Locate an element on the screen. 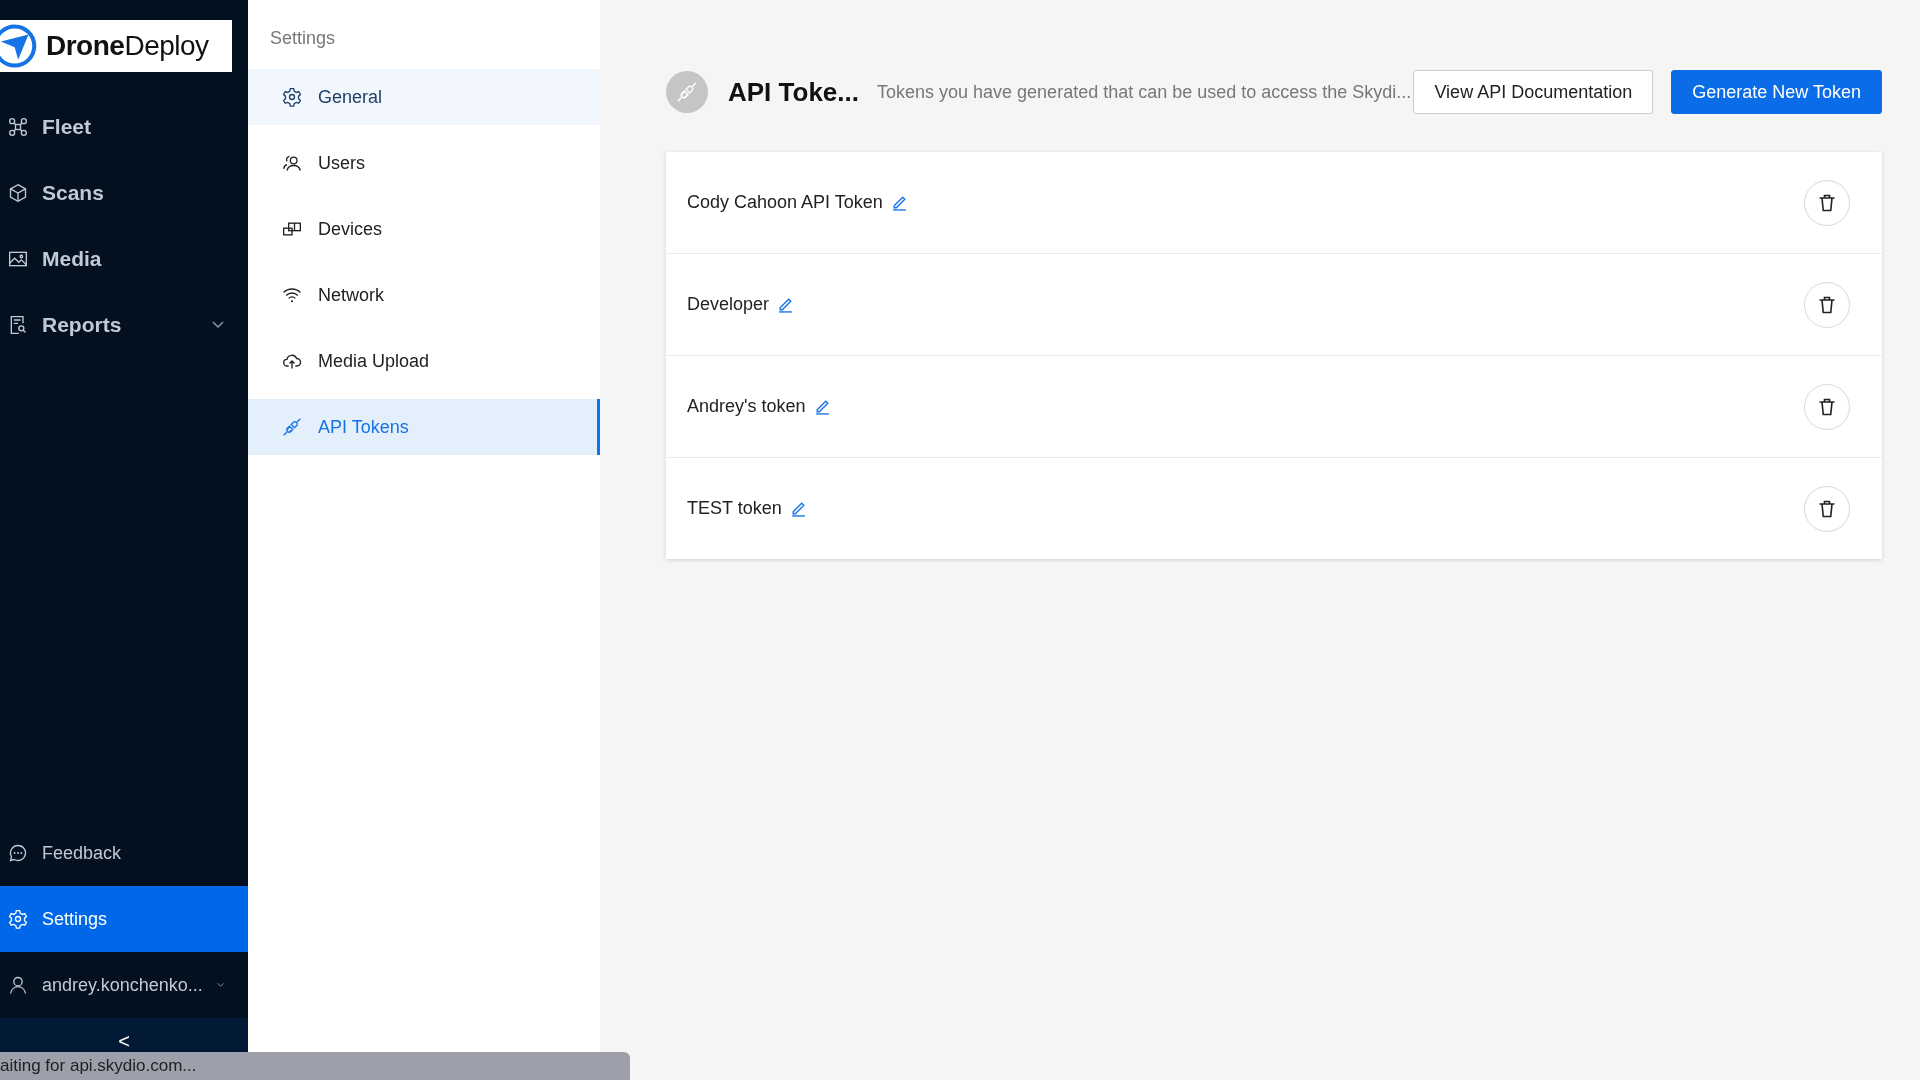 The width and height of the screenshot is (1920, 1080). nav-item: Fleet is located at coordinates (124, 127).